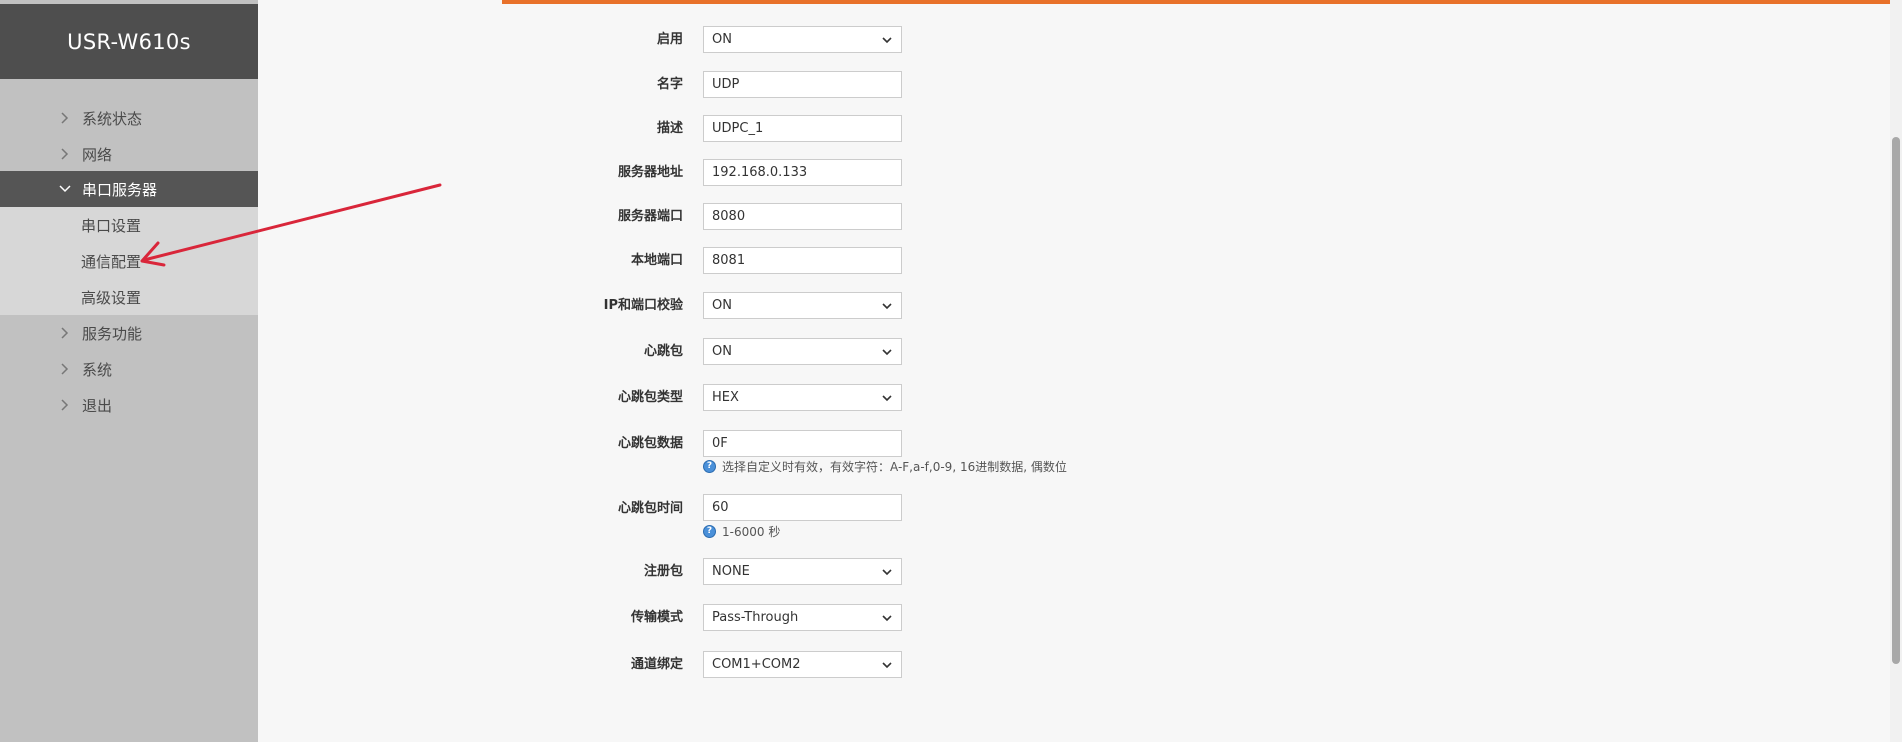 This screenshot has width=1902, height=742. I want to click on heartbeat-type-select: HEX, so click(802, 397).